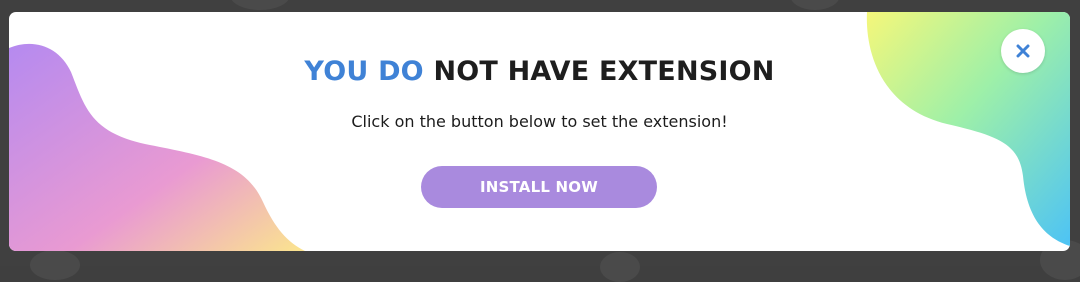 This screenshot has height=282, width=1080. I want to click on close-icon, so click(1023, 51).